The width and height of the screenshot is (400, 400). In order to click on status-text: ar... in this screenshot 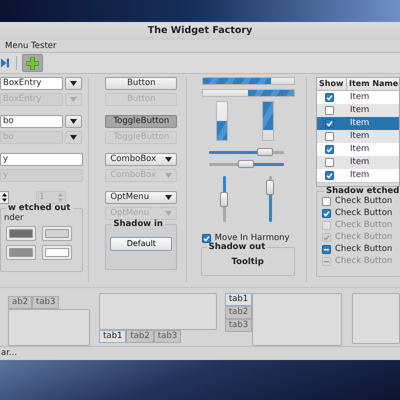, I will do `click(9, 353)`.